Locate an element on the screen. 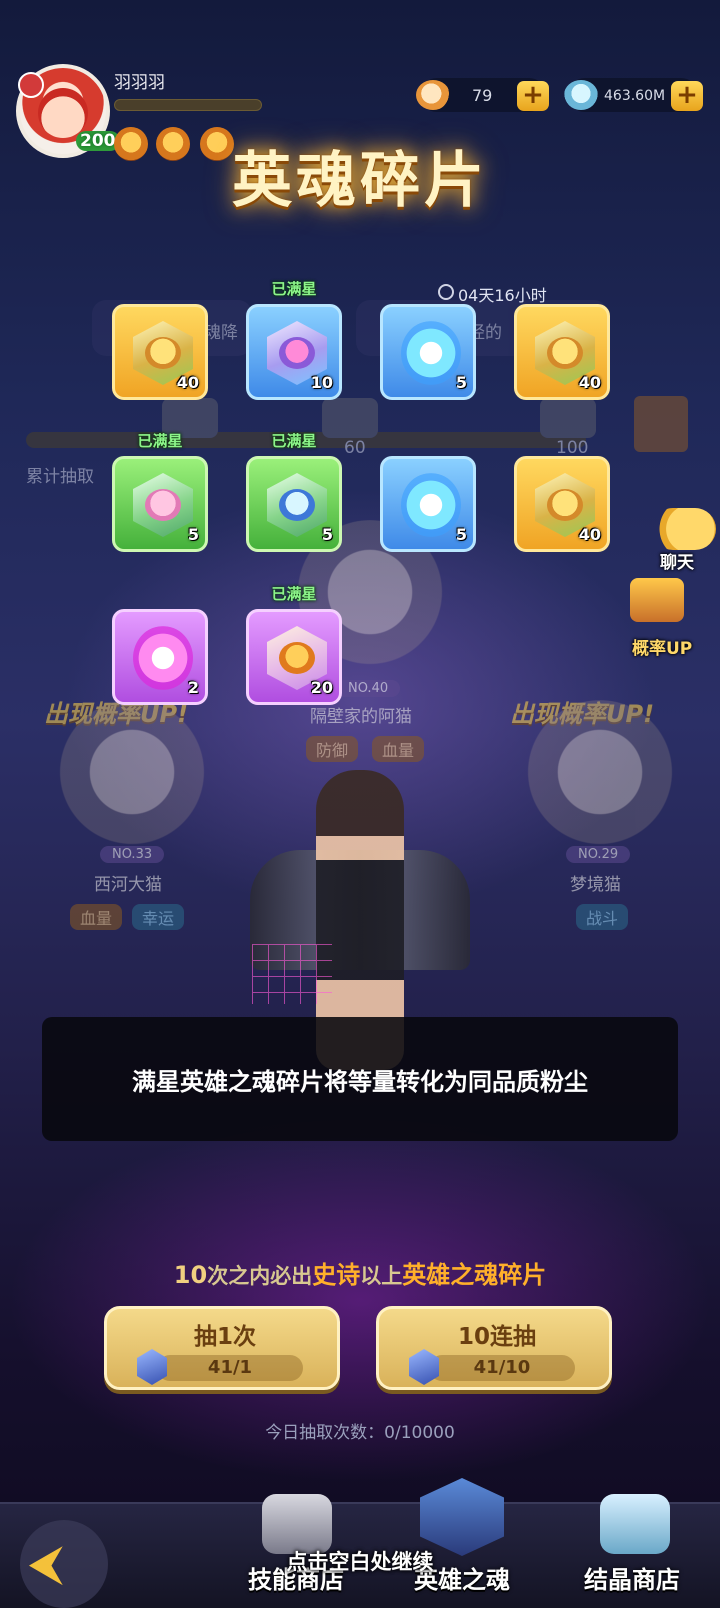 The height and width of the screenshot is (1608, 720). draw-ten-button: 10连抽 41/10 is located at coordinates (494, 1348).